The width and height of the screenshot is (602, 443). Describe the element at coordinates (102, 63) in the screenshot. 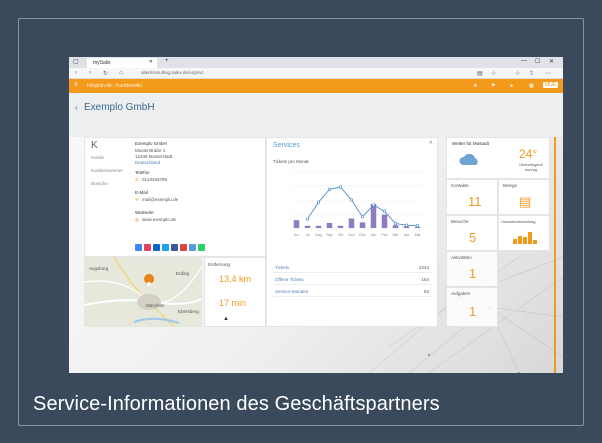

I see `tab-title: mySalix` at that location.